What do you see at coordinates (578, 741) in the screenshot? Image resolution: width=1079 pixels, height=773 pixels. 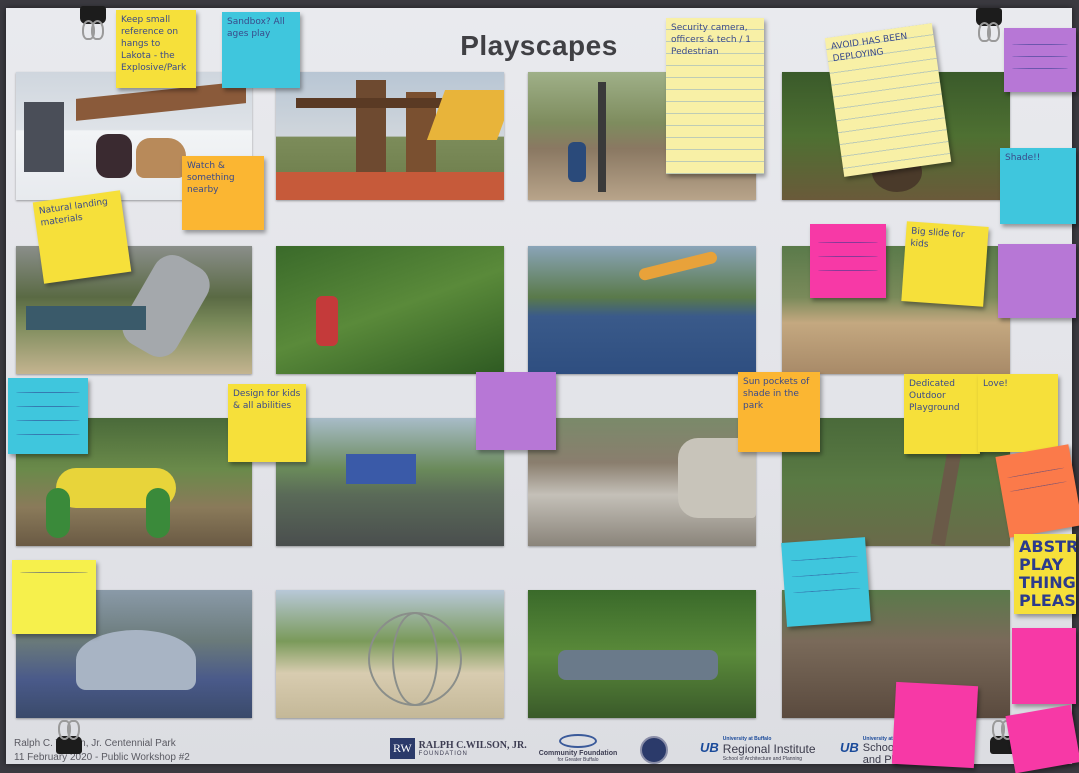 I see `community-foundation-icon` at bounding box center [578, 741].